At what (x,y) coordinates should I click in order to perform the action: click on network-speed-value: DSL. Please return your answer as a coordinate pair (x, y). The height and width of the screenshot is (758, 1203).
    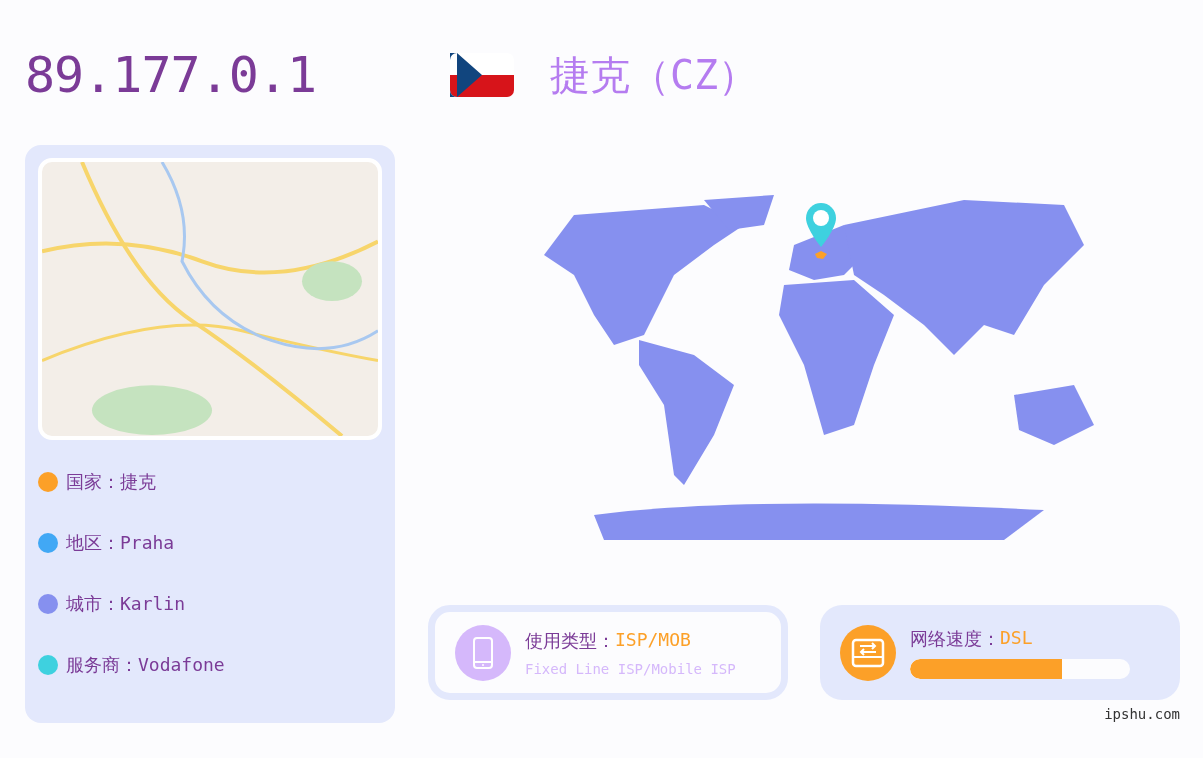
    Looking at the image, I should click on (1016, 638).